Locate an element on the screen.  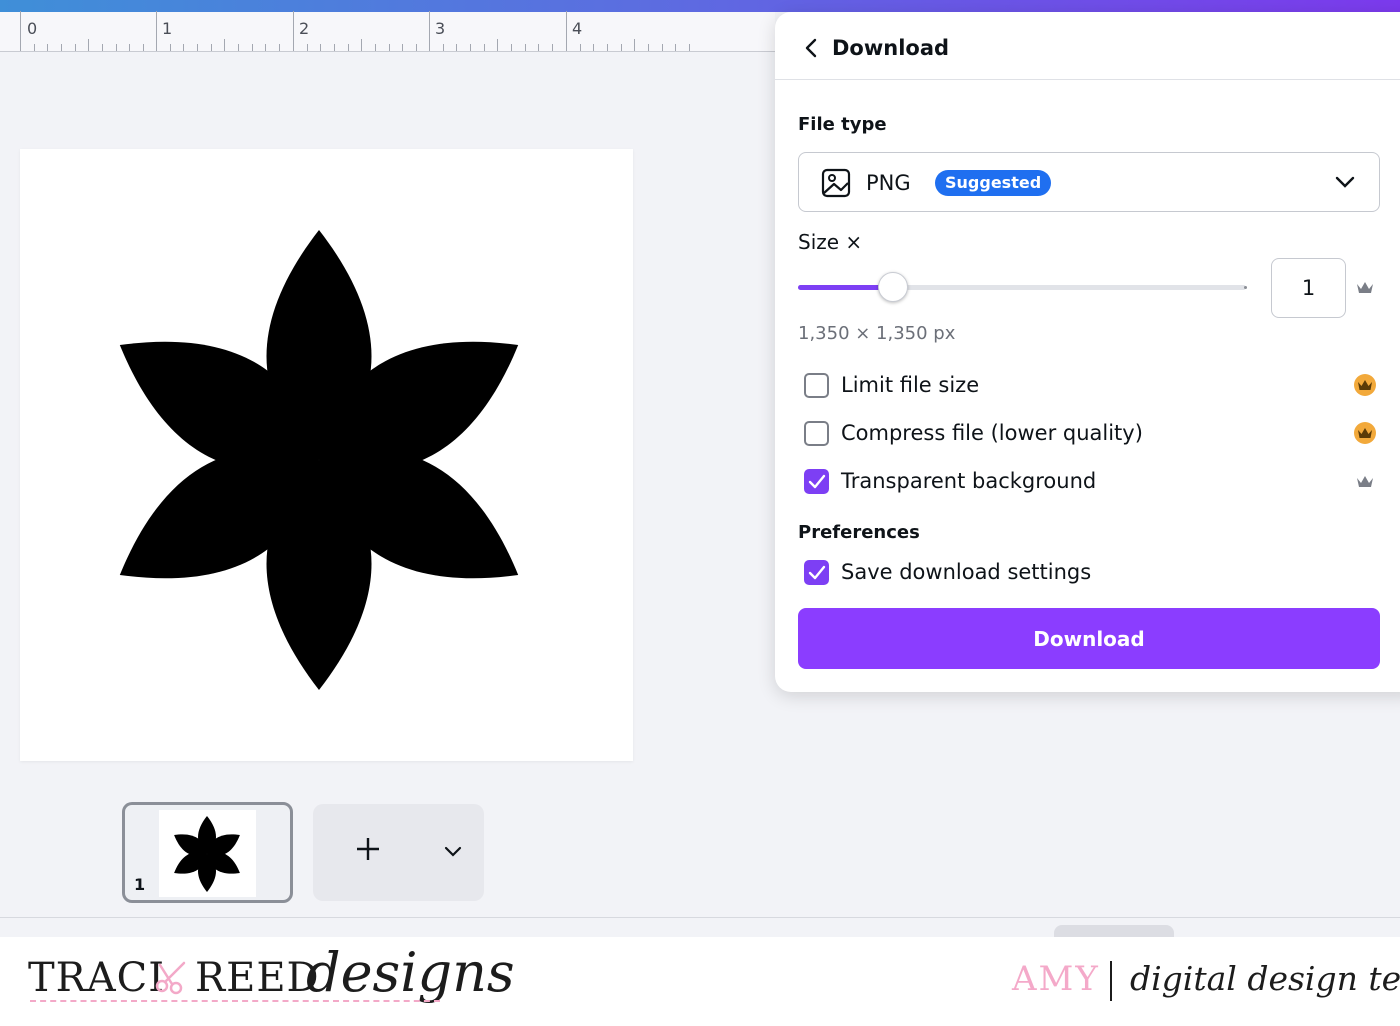
compress-file-checkbox is located at coordinates (816, 433).